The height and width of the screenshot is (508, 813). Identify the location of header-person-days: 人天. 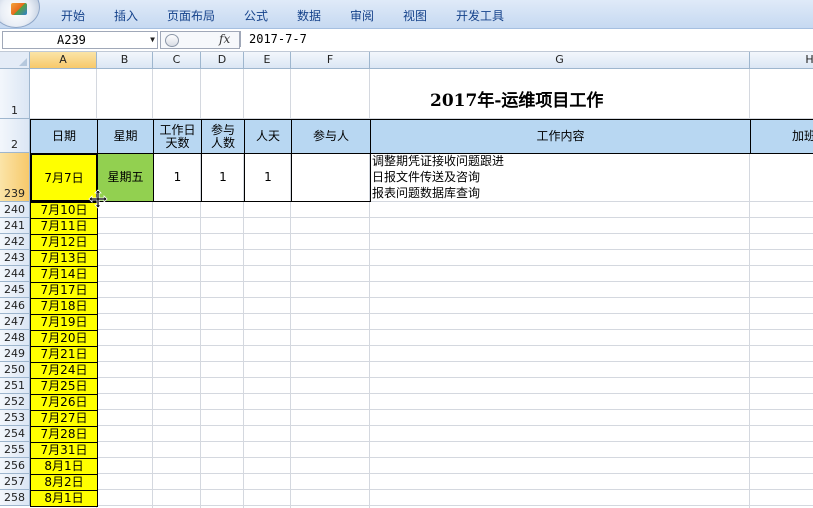
(268, 136).